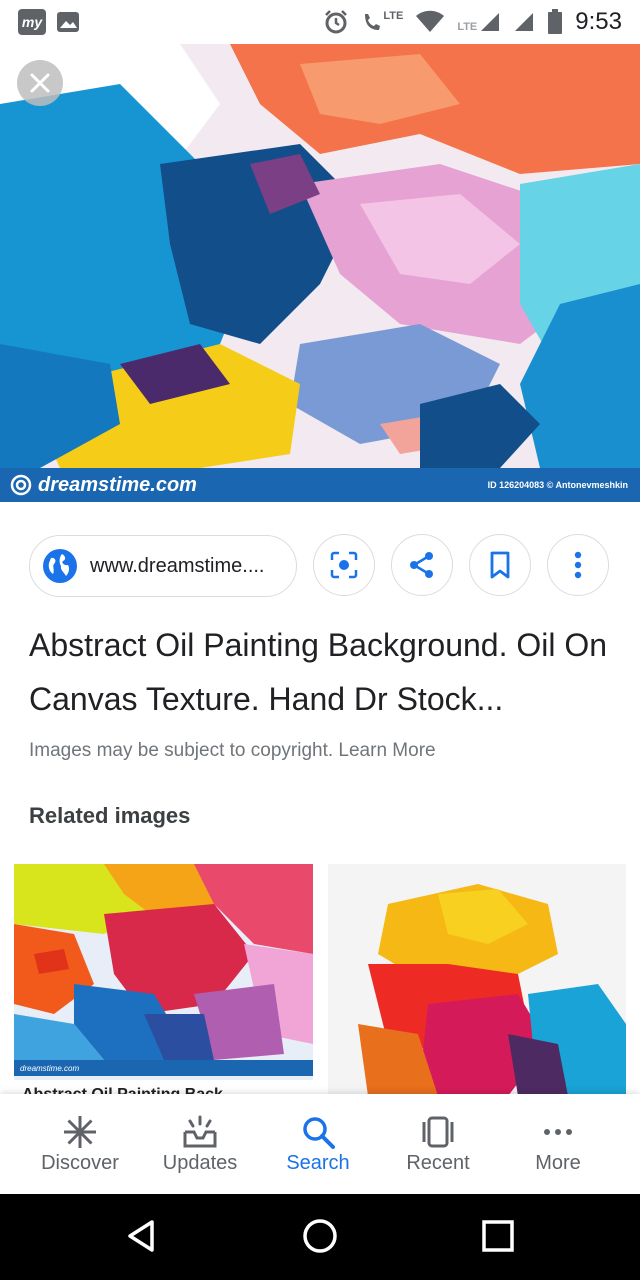 The image size is (640, 1280). What do you see at coordinates (558, 1144) in the screenshot?
I see `nav-more: More` at bounding box center [558, 1144].